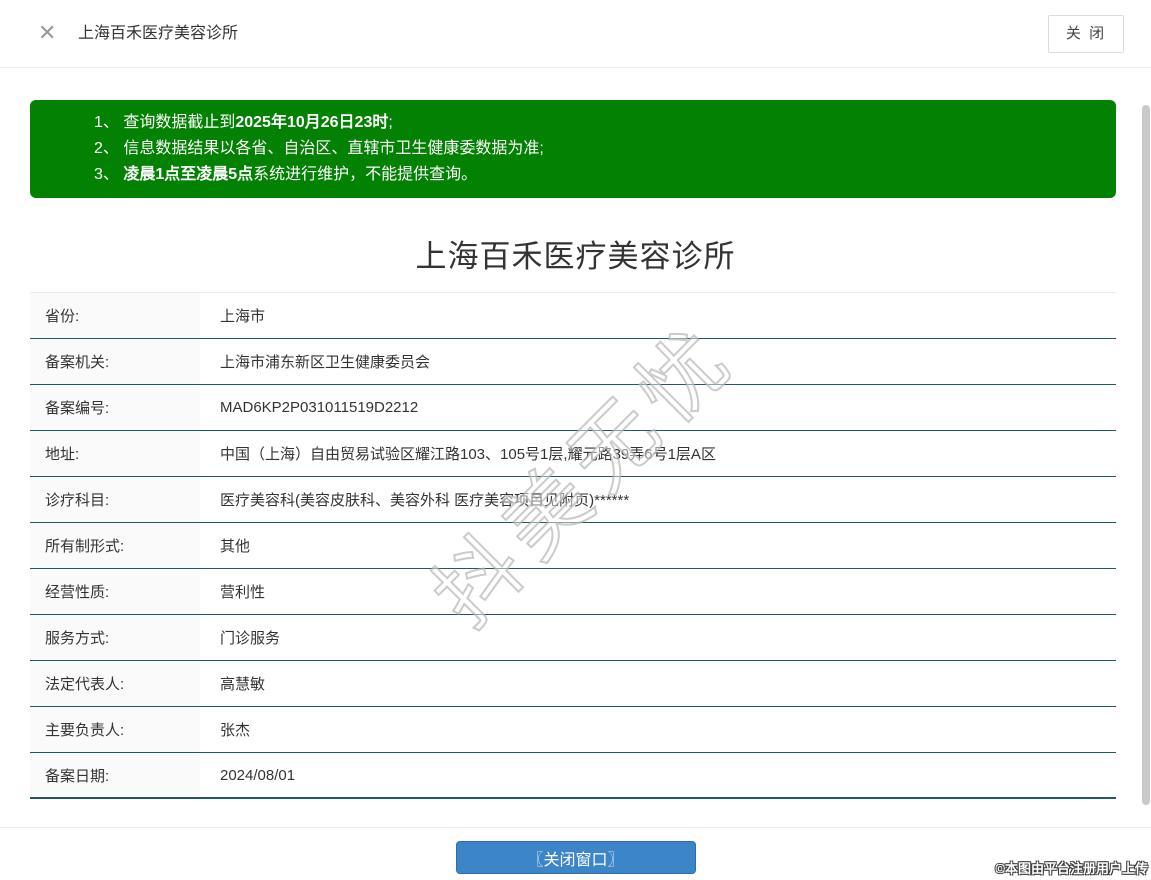  Describe the element at coordinates (468, 454) in the screenshot. I see `row-value: 中国（上海）自由贸易试验区耀江路103、105号1层,耀元路39弄6号1层A区` at that location.